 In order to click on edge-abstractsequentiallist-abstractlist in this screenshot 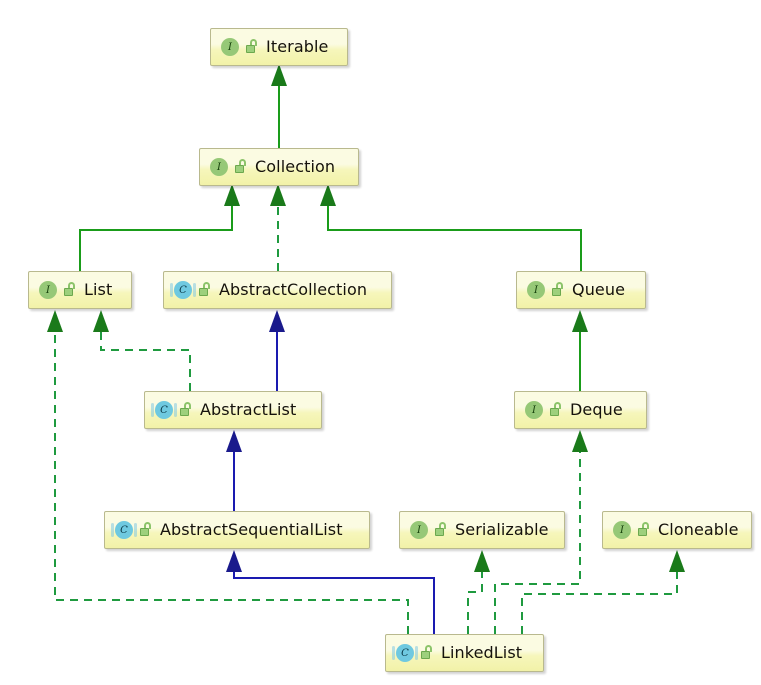, I will do `click(234, 470)`.